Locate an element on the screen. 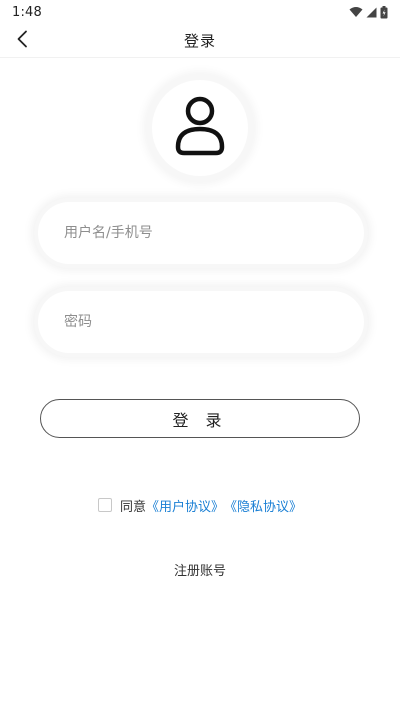 The width and height of the screenshot is (400, 712). back-button is located at coordinates (22, 41).